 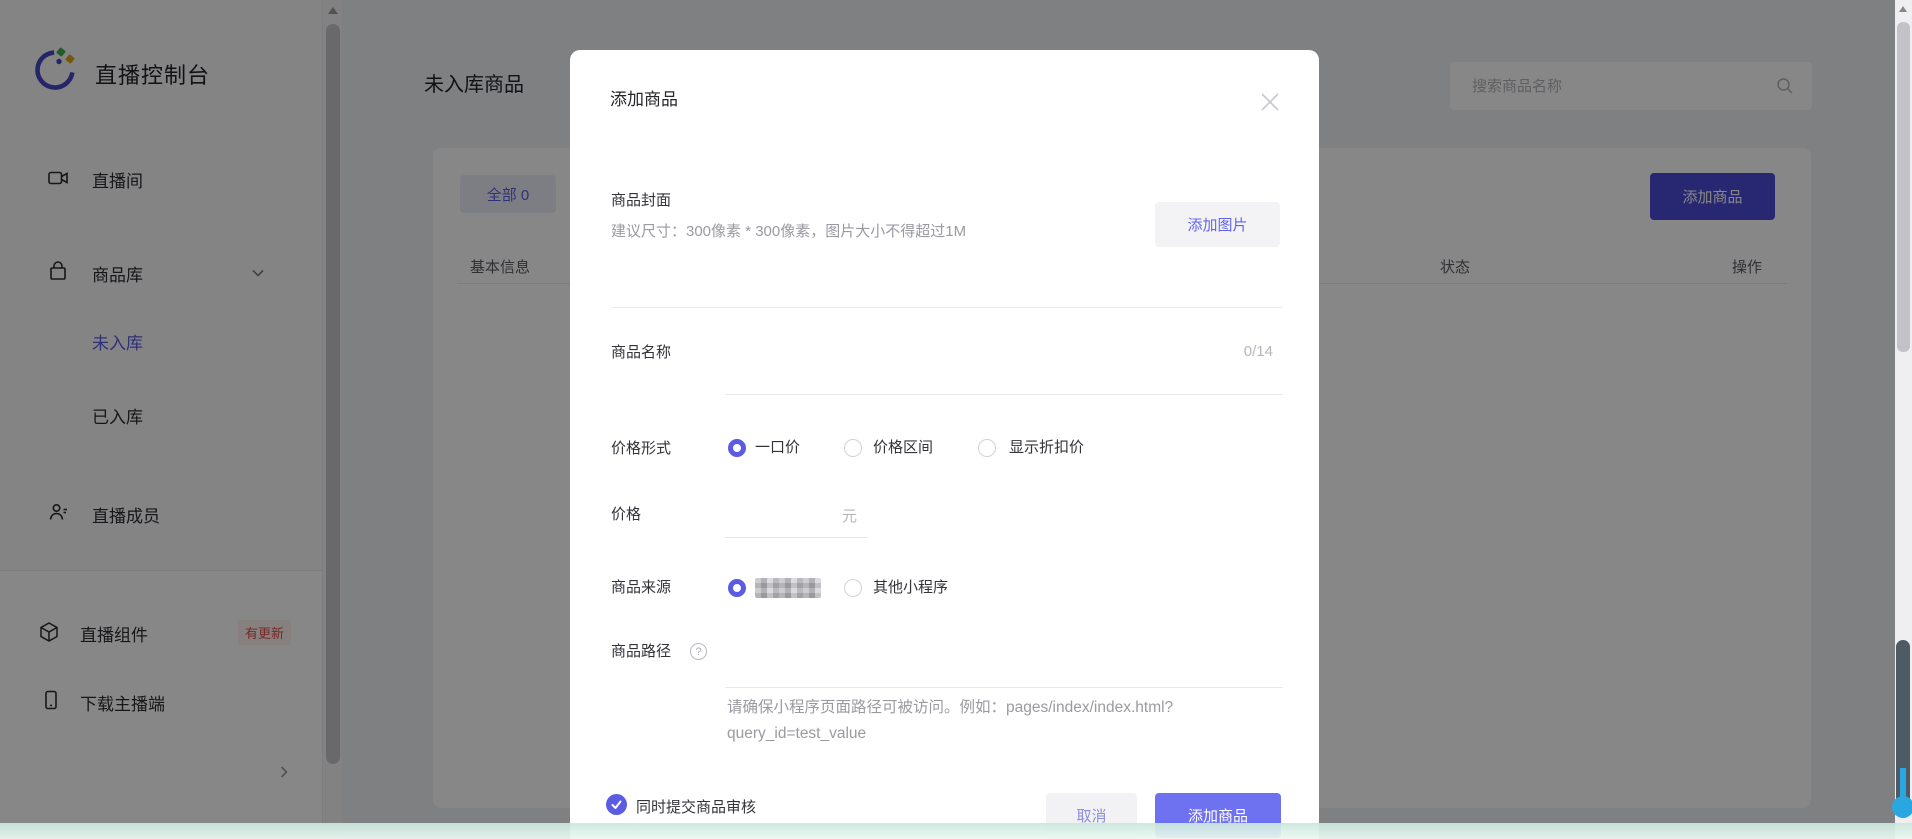 I want to click on price-input-underline, so click(x=796, y=537).